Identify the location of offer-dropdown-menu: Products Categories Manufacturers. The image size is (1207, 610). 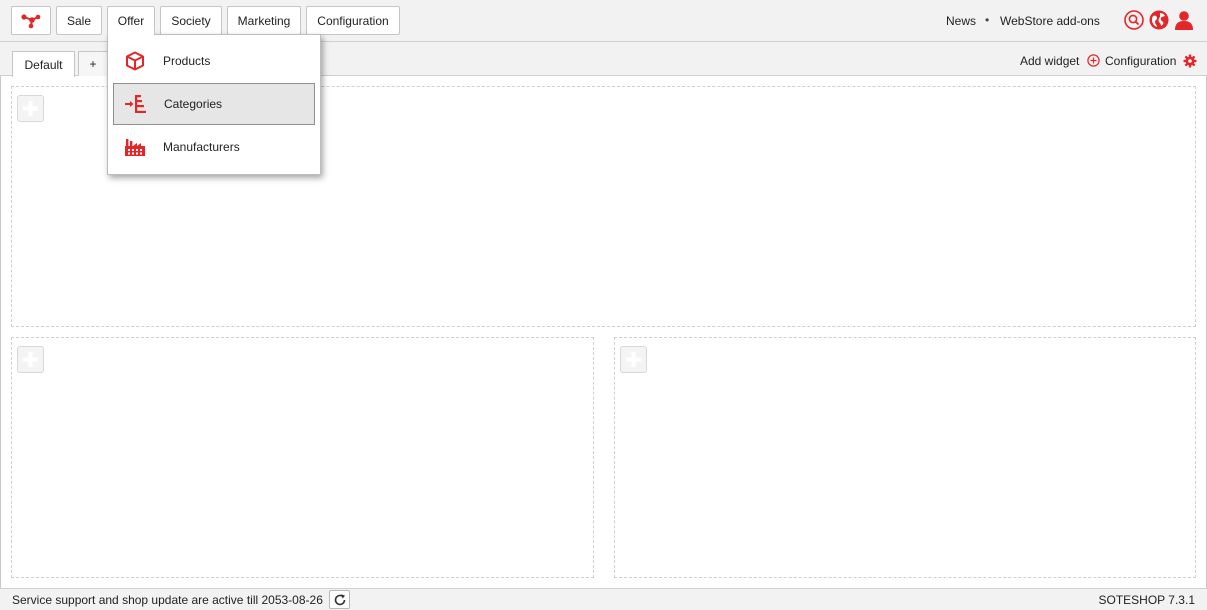
(214, 104).